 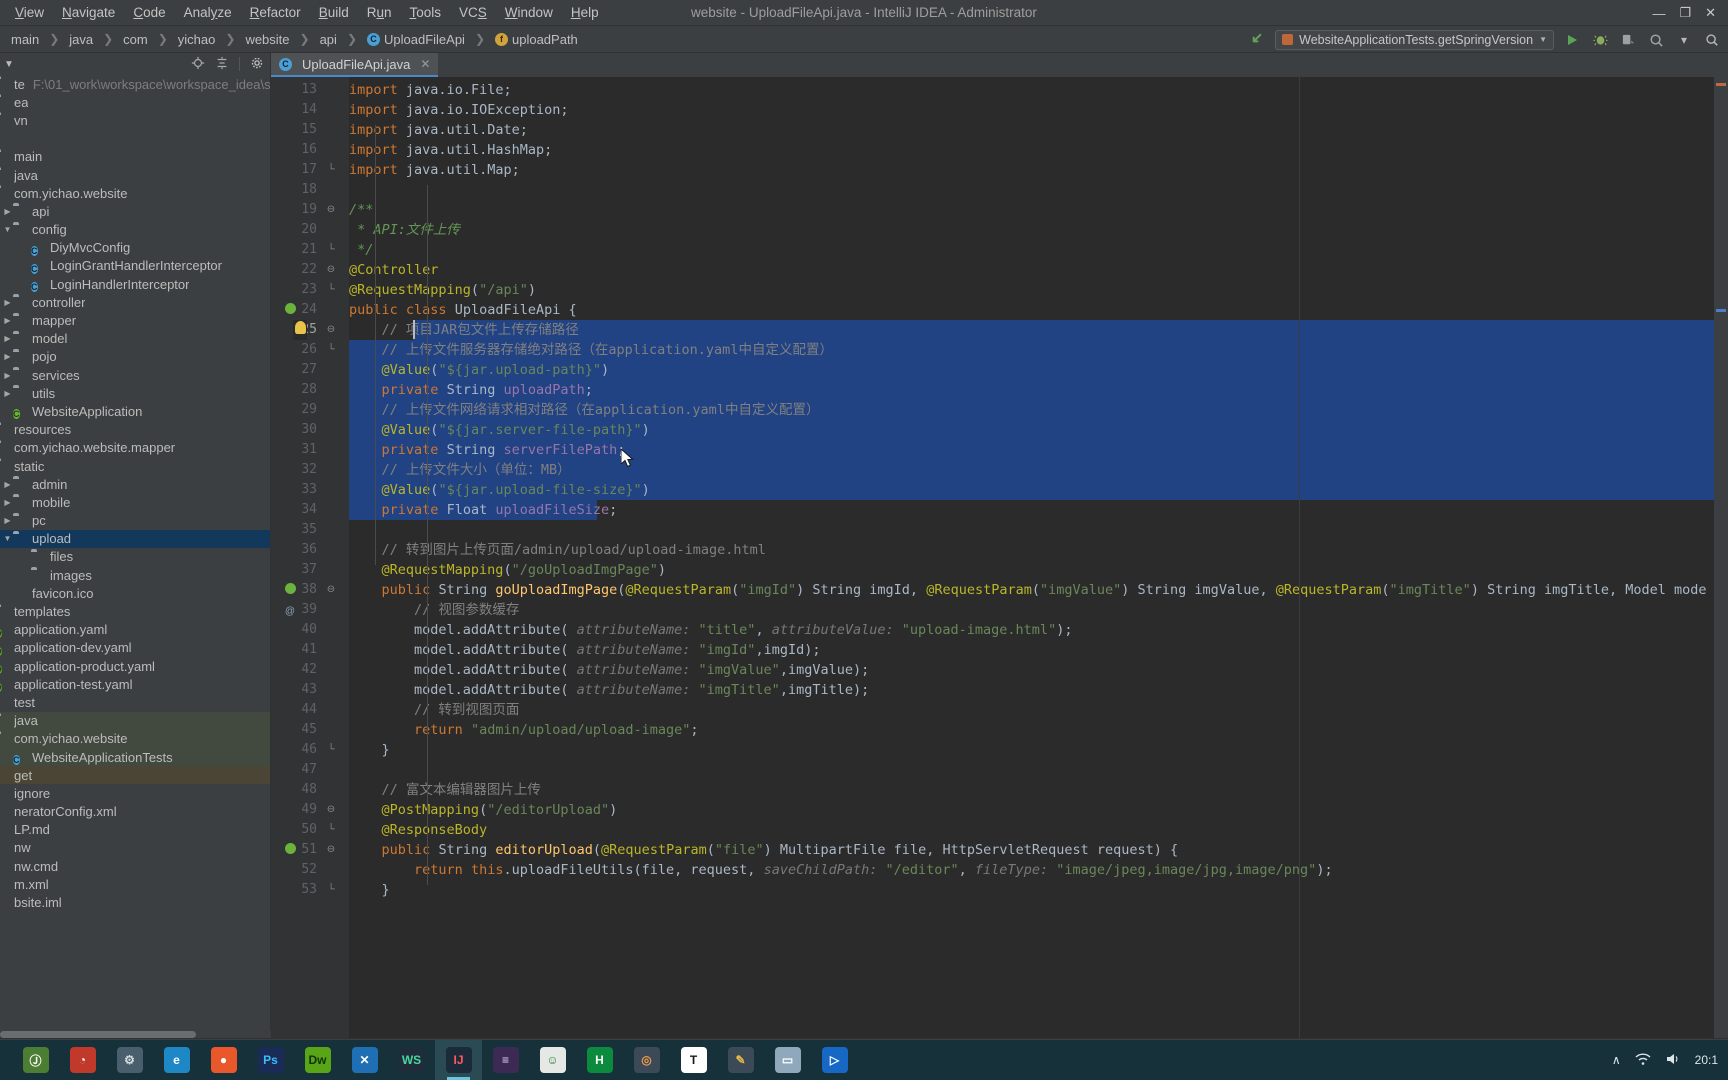 What do you see at coordinates (361, 250) in the screenshot?
I see `code-line: */` at bounding box center [361, 250].